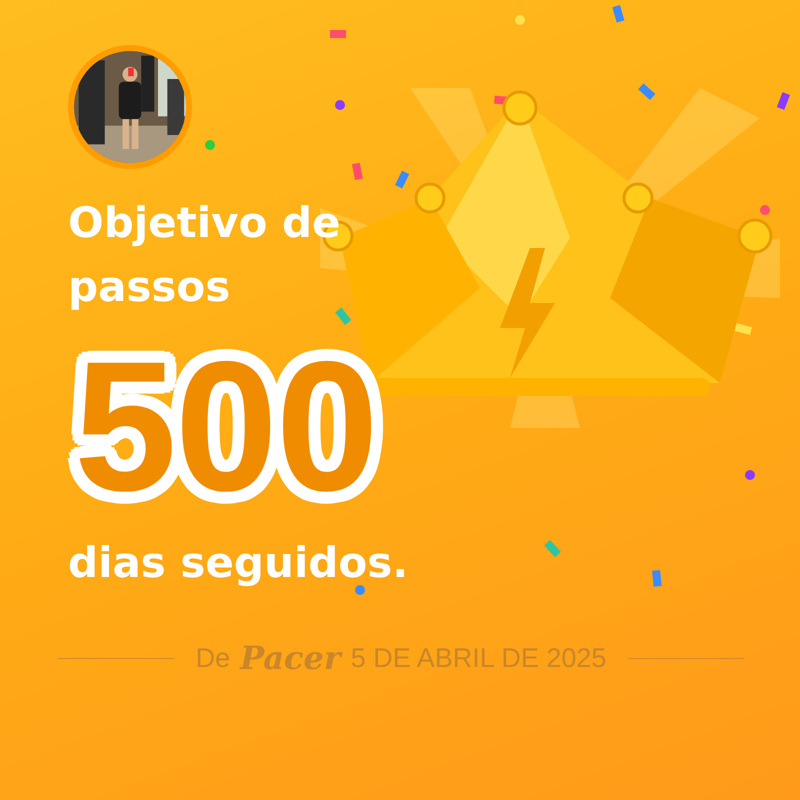 The height and width of the screenshot is (800, 800). Describe the element at coordinates (239, 563) in the screenshot. I see `streak-label: dias seguidos.` at that location.